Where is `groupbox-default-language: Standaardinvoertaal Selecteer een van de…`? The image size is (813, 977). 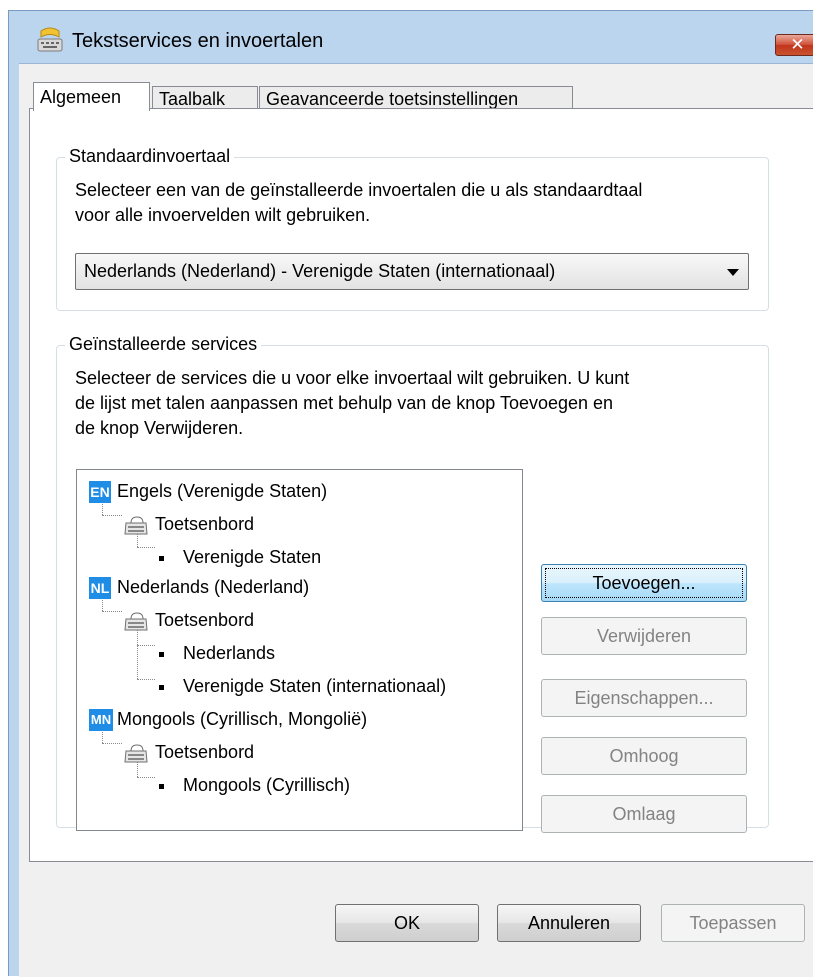 groupbox-default-language: Standaardinvoertaal Selecteer een van de… is located at coordinates (412, 228).